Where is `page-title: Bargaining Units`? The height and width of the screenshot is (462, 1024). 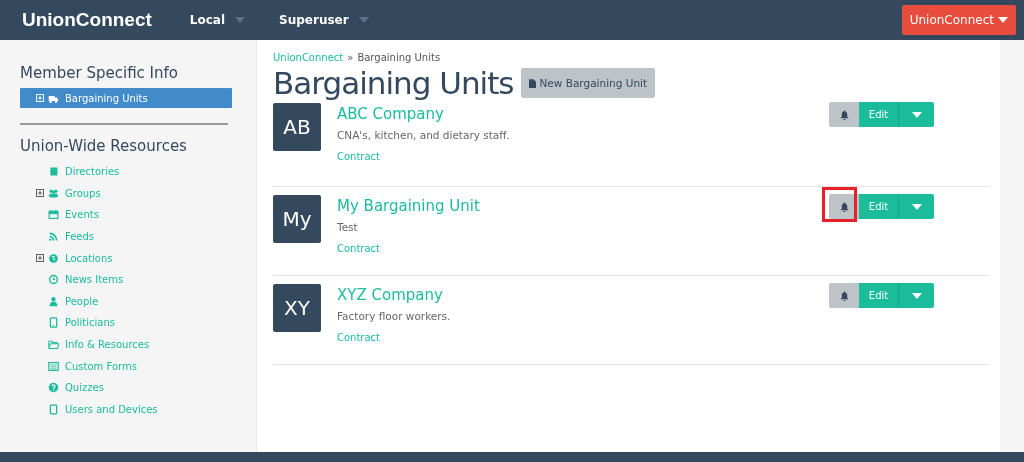 page-title: Bargaining Units is located at coordinates (393, 83).